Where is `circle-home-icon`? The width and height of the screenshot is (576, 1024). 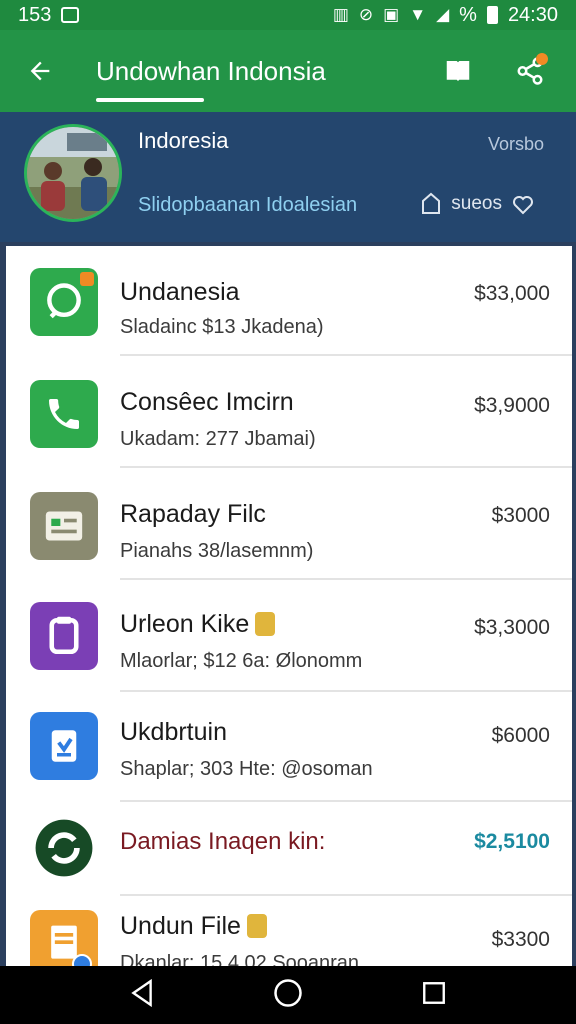 circle-home-icon is located at coordinates (288, 992).